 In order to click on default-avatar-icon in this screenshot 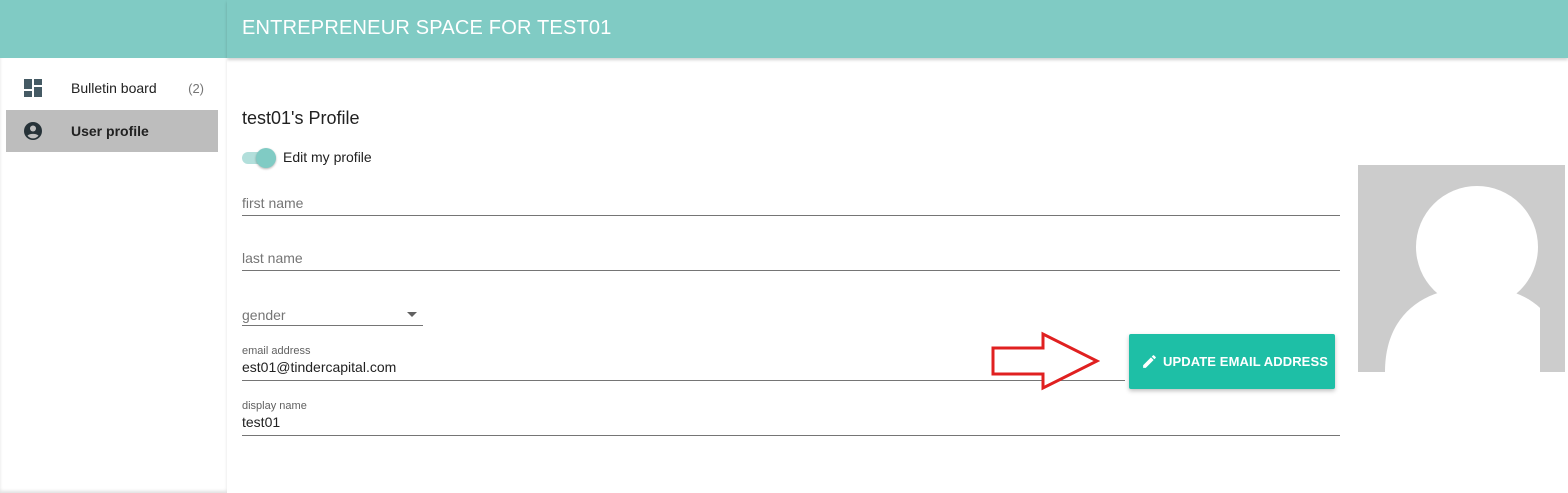, I will do `click(1461, 268)`.